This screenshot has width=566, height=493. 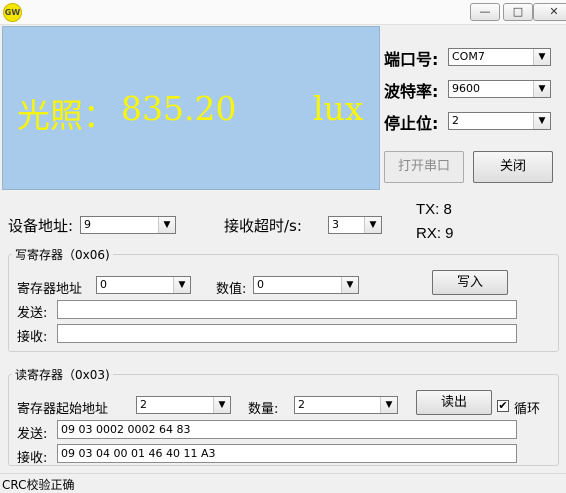 I want to click on write-value-value: 0, so click(x=260, y=284).